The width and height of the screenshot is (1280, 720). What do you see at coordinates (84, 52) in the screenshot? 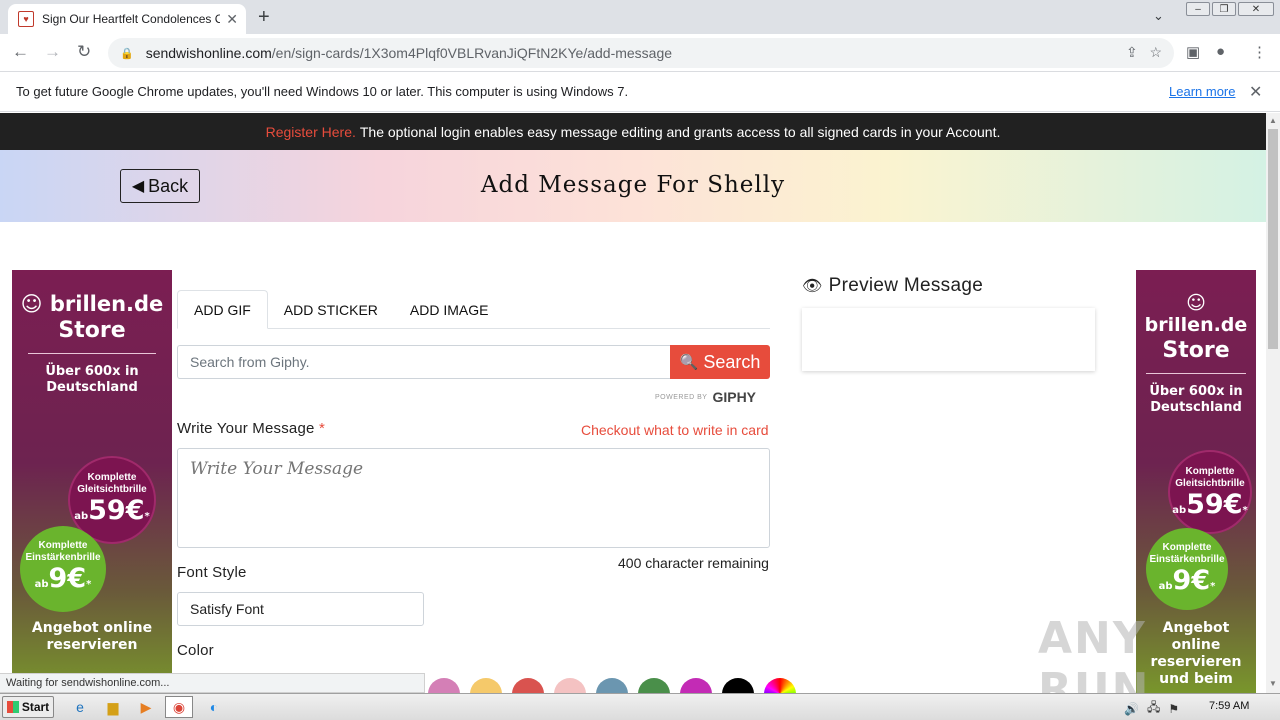
I see `reload-icon: ↻` at bounding box center [84, 52].